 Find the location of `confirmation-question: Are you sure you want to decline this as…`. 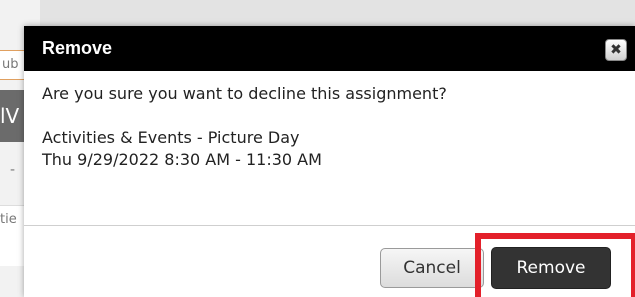

confirmation-question: Are you sure you want to decline this as… is located at coordinates (244, 93).